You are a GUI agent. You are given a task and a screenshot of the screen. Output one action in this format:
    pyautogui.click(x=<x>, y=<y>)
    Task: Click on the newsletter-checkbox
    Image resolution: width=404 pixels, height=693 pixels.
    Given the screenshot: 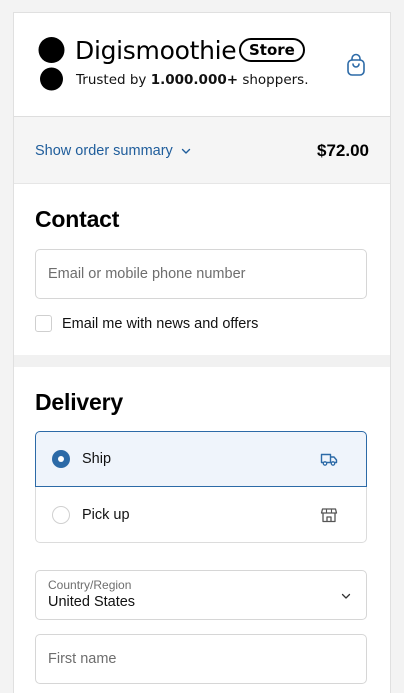 What is the action you would take?
    pyautogui.click(x=43, y=323)
    